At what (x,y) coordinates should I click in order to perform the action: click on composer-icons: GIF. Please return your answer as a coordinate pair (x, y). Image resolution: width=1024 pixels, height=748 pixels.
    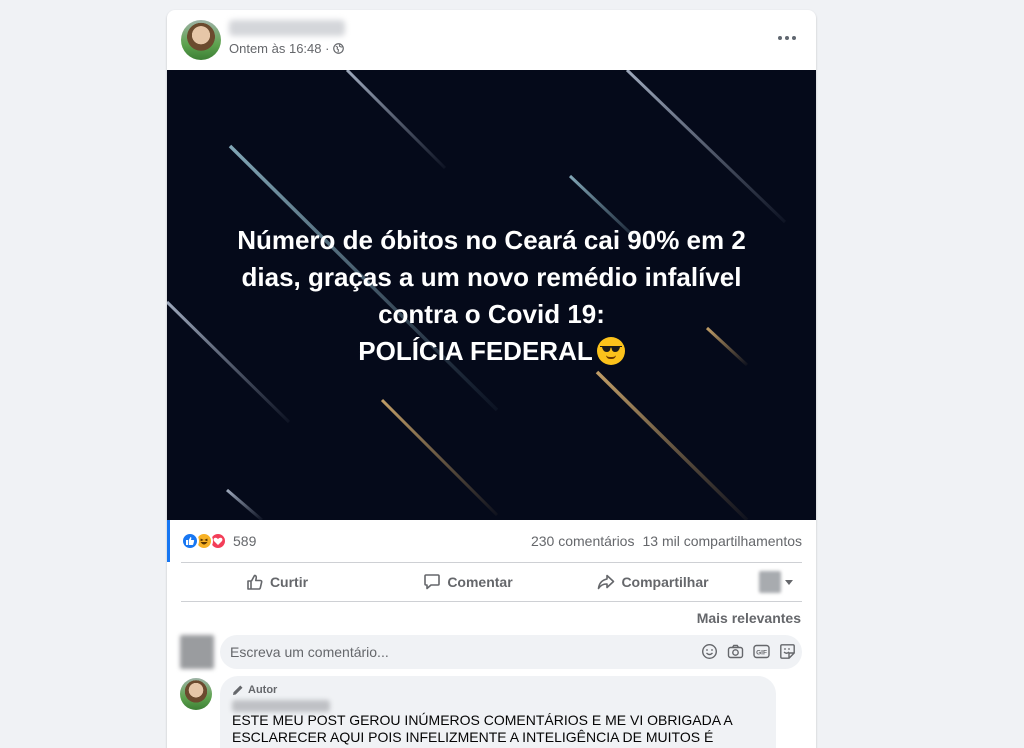
    Looking at the image, I should click on (748, 651).